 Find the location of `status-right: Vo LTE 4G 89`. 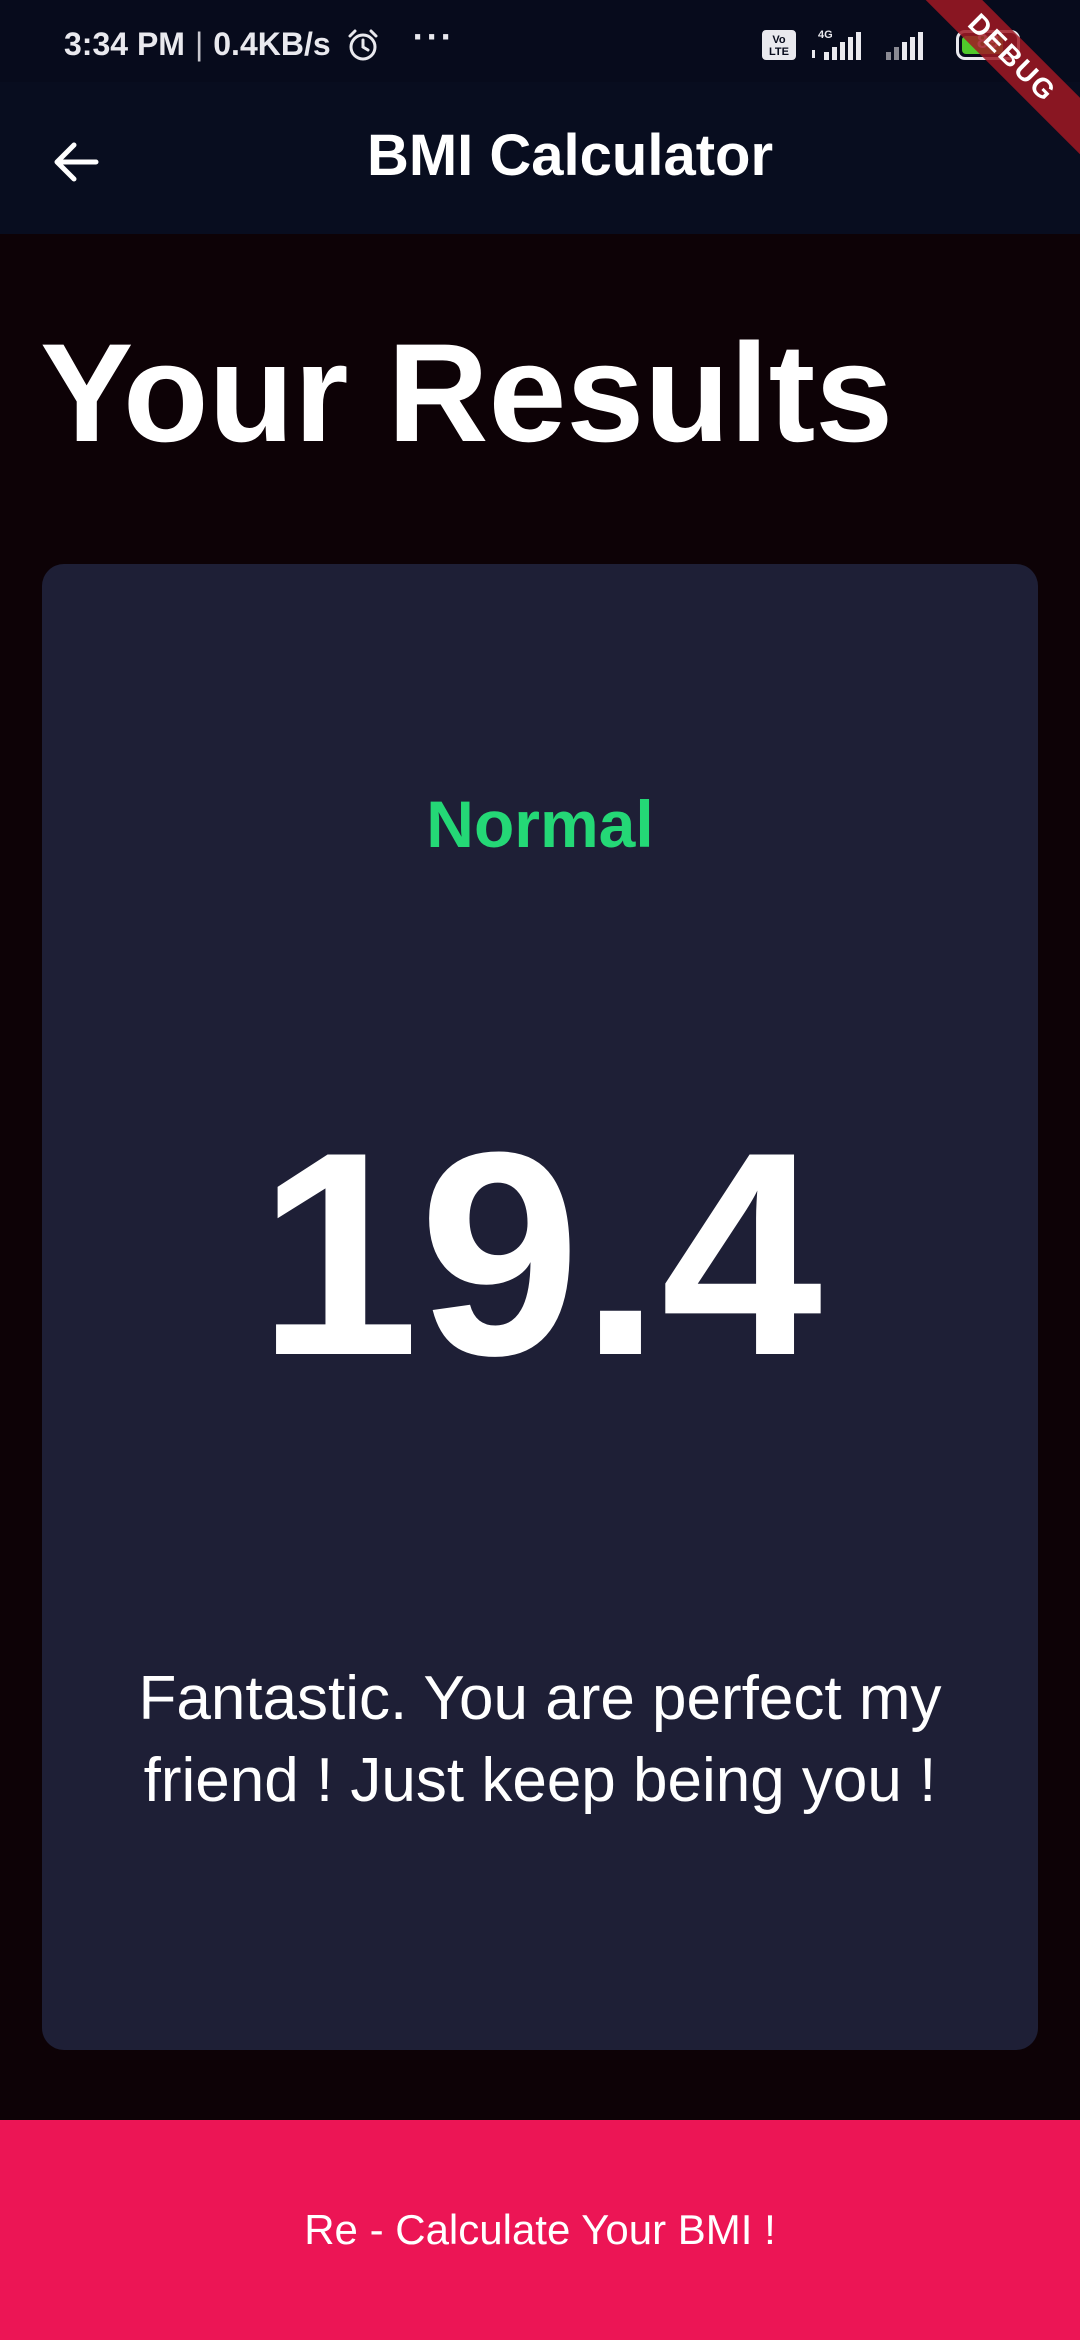

status-right: Vo LTE 4G 89 is located at coordinates (891, 45).